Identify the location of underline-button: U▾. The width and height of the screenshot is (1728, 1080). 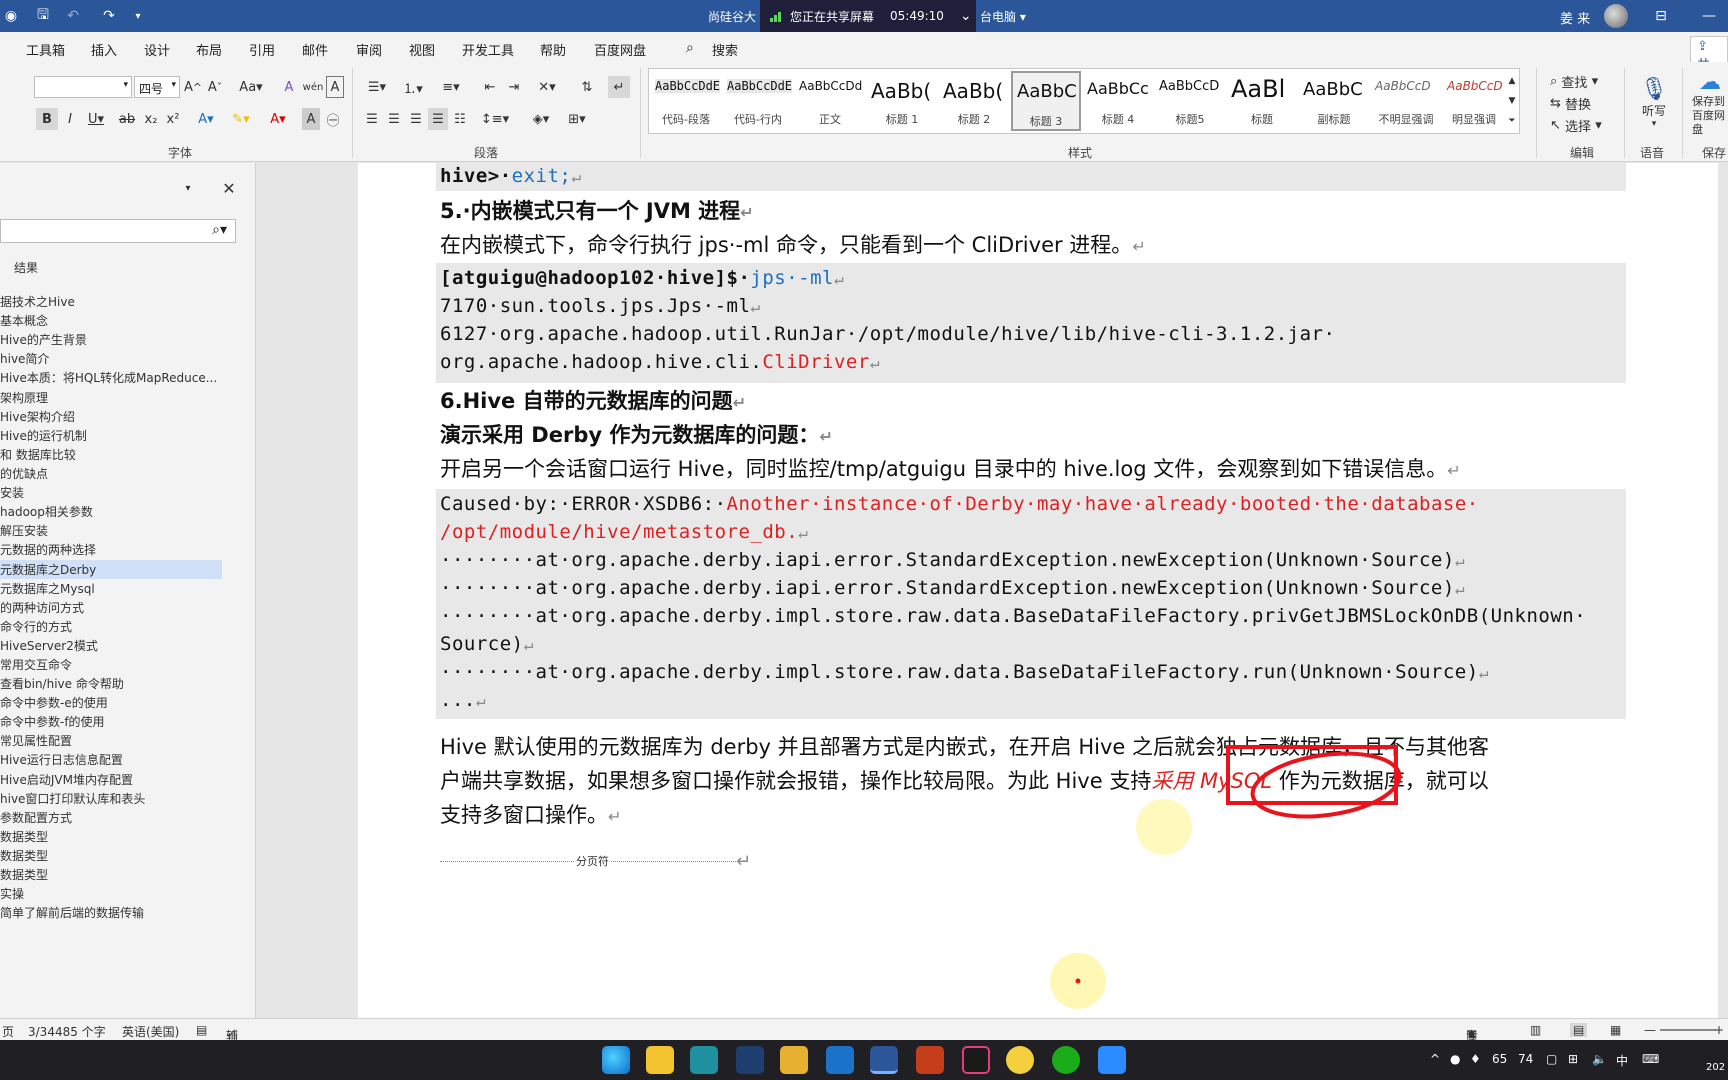
(96, 119).